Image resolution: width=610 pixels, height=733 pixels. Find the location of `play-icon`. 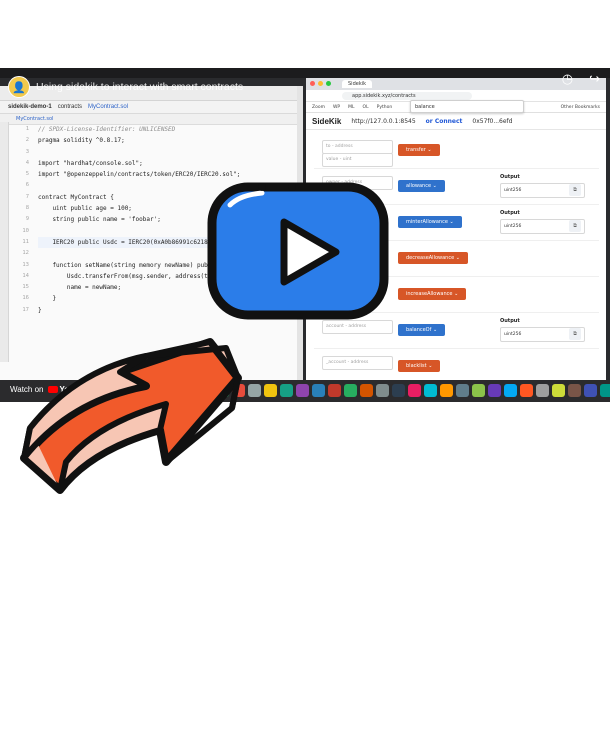

play-icon is located at coordinates (298, 251).